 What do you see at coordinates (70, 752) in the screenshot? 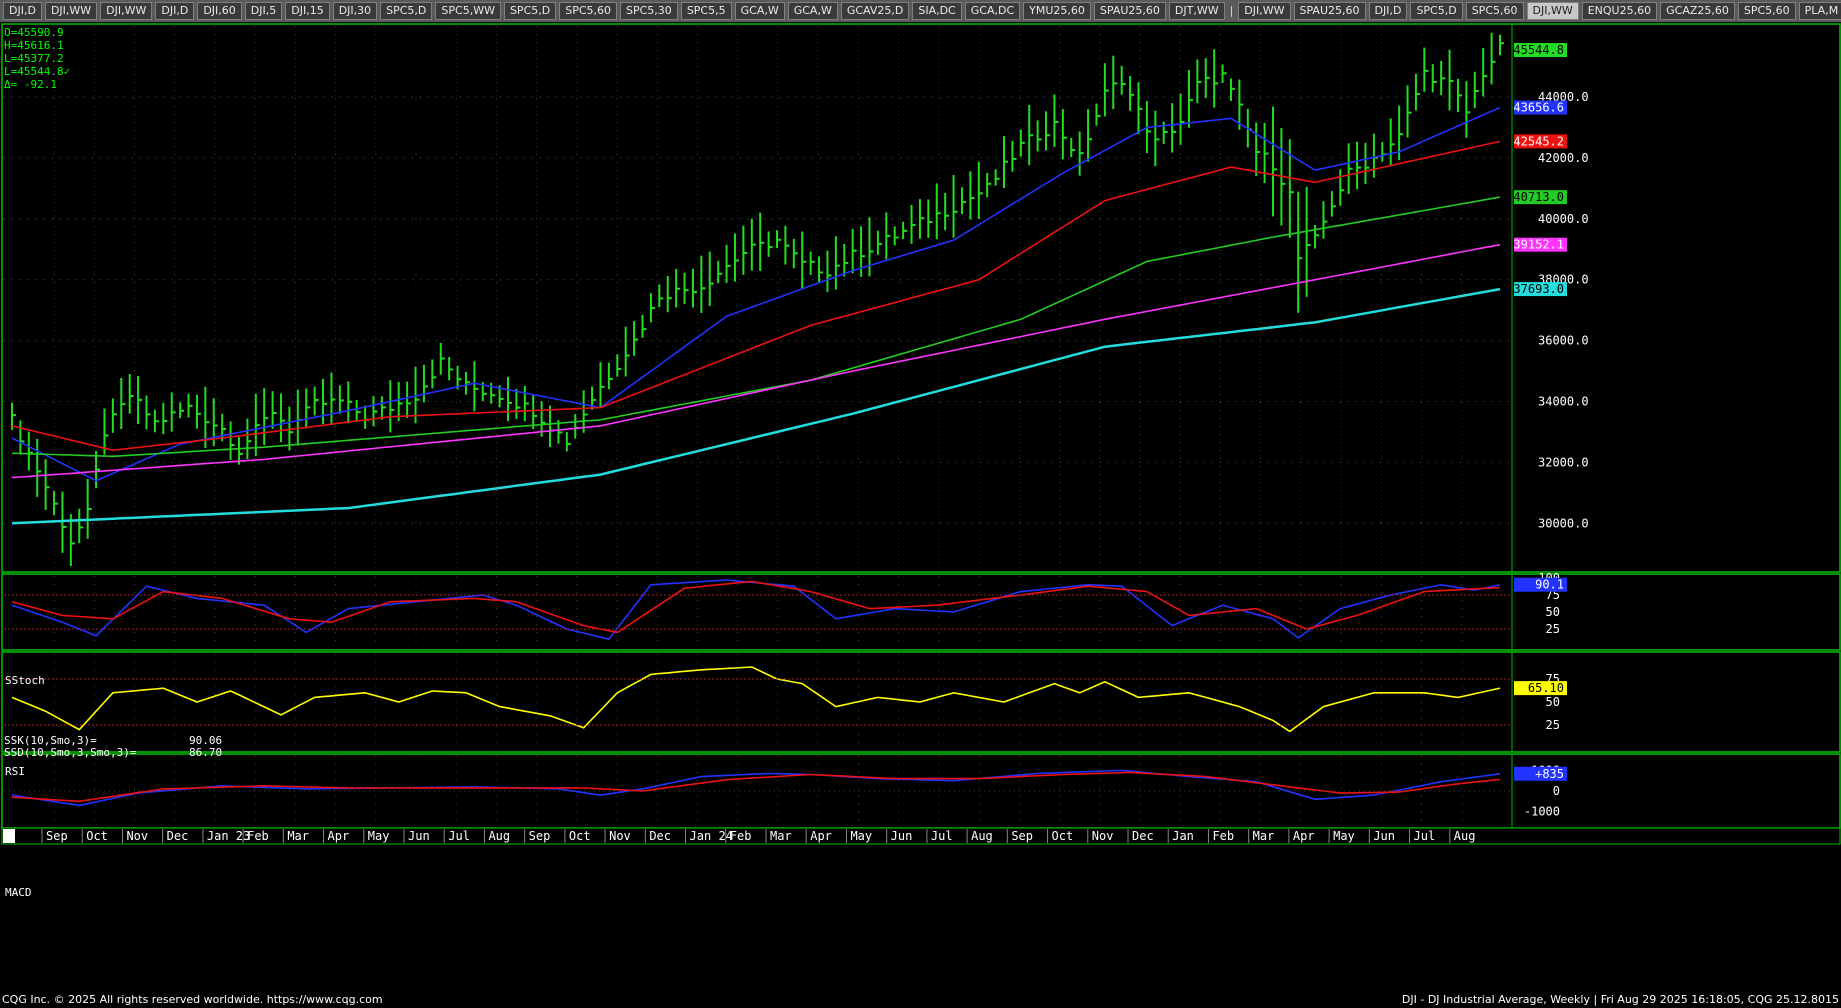
I see `ssd-label: SSD(10,Smo,3,Smo,3)=` at bounding box center [70, 752].